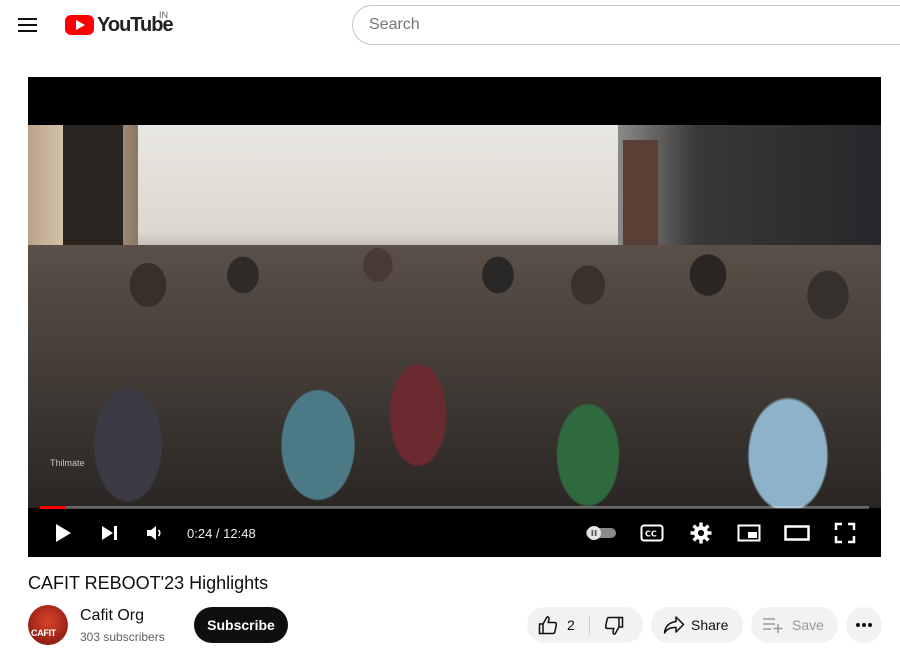 This screenshot has height=649, width=900. What do you see at coordinates (571, 625) in the screenshot?
I see `like-count: 2` at bounding box center [571, 625].